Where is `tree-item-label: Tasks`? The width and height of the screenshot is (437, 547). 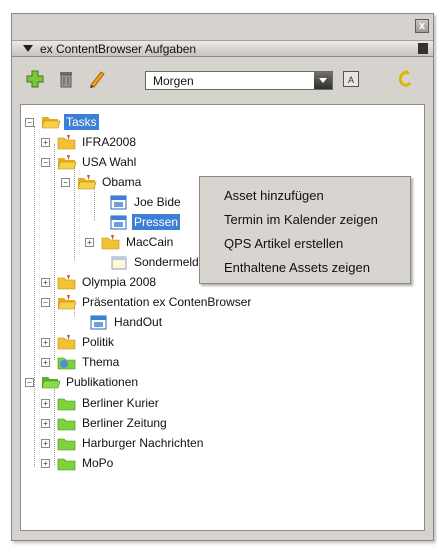
tree-item-label: Tasks is located at coordinates (81, 122).